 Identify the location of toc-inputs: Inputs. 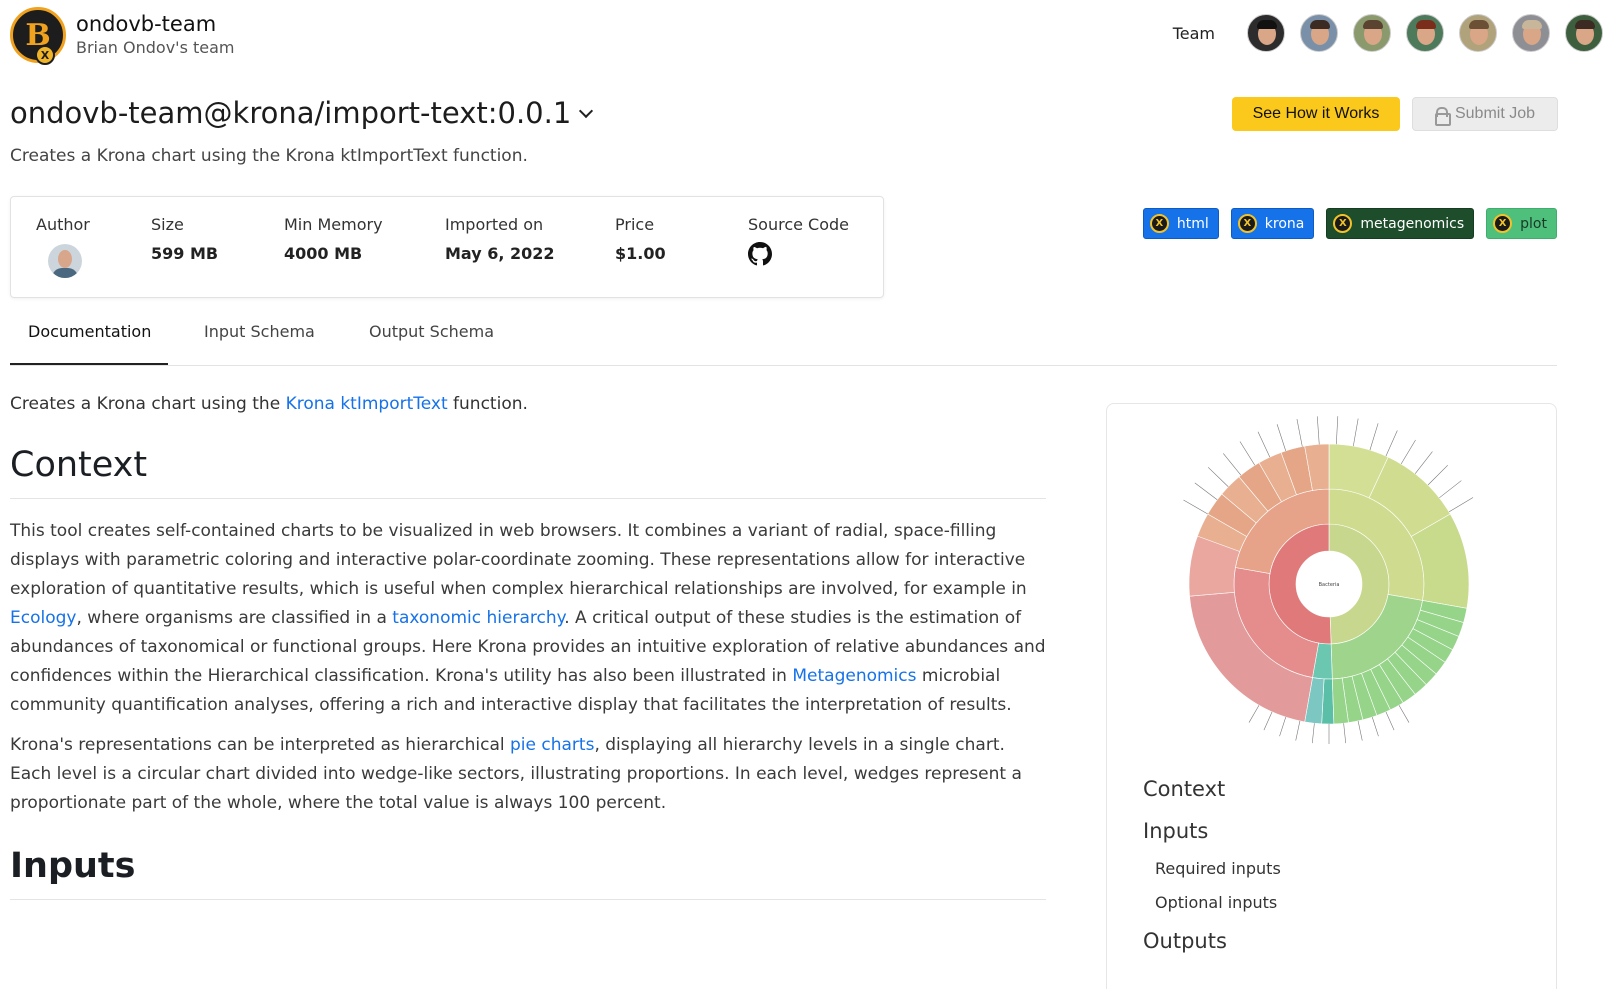
(1212, 831).